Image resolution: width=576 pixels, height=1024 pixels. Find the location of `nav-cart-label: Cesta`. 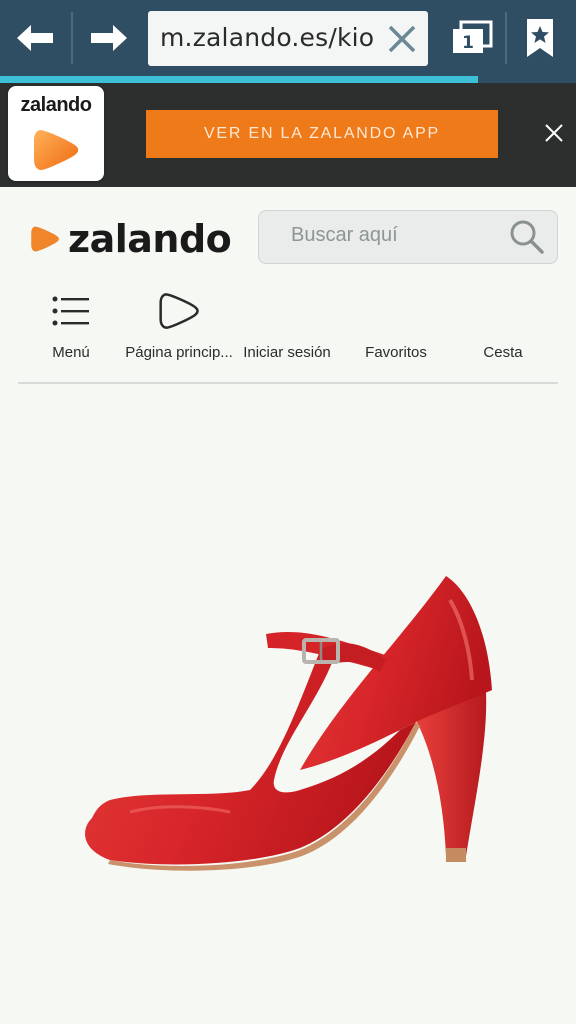

nav-cart-label: Cesta is located at coordinates (503, 352).